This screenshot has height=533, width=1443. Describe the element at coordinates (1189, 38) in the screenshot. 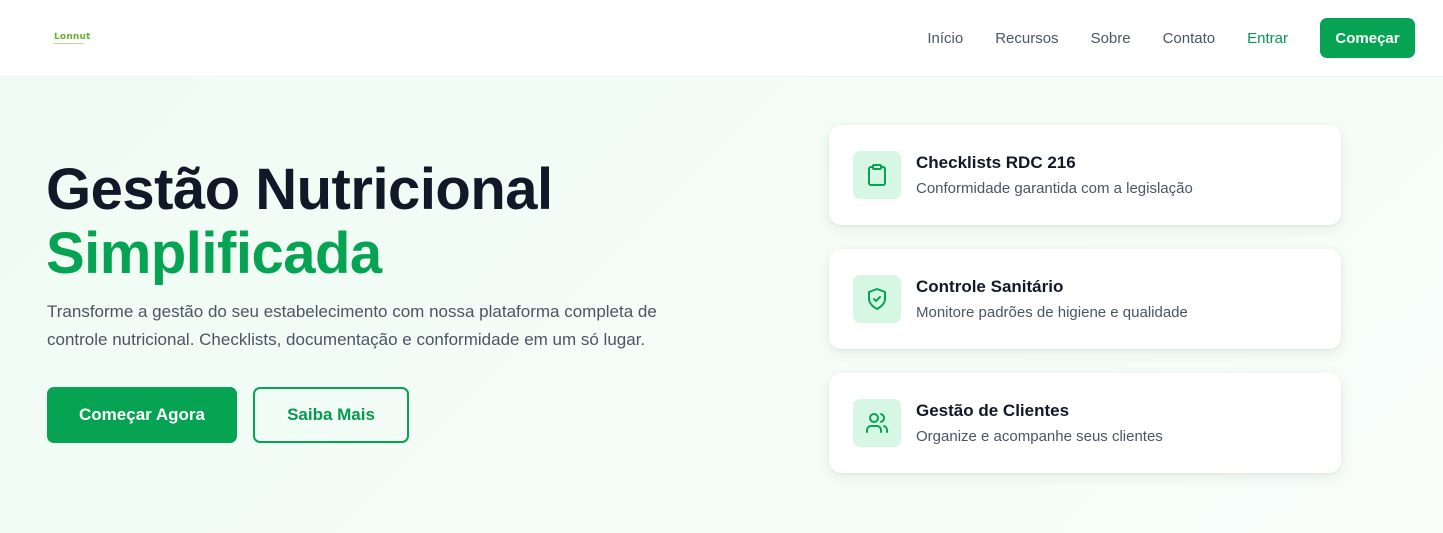

I see `nav-link-contato: Contato` at that location.